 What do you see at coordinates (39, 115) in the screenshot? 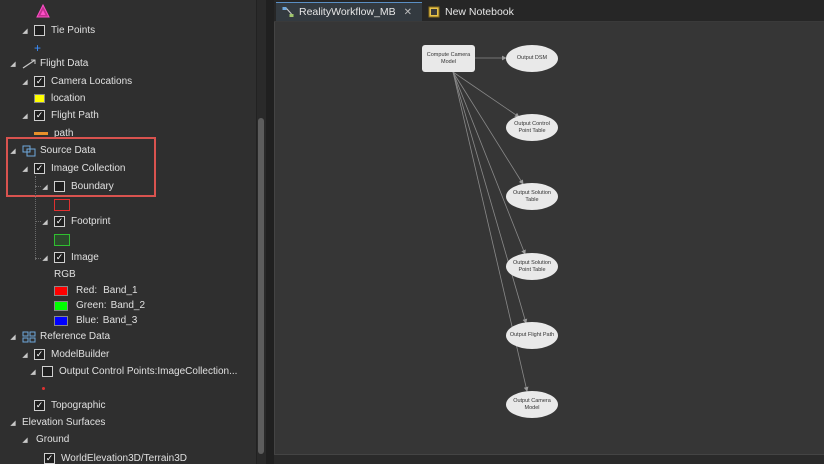
I see `flight-path-checkbox: ✓` at bounding box center [39, 115].